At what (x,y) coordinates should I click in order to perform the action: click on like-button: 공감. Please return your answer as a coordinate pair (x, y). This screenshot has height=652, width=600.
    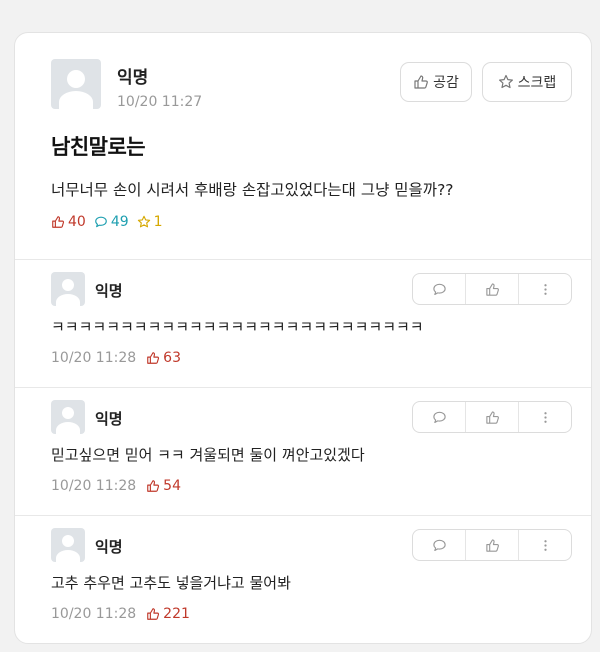
    Looking at the image, I should click on (436, 82).